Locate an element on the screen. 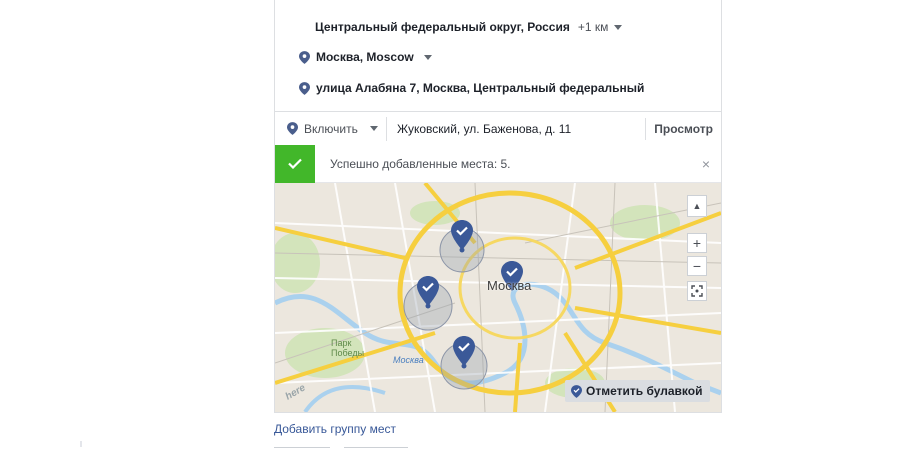  recenter-button is located at coordinates (697, 291).